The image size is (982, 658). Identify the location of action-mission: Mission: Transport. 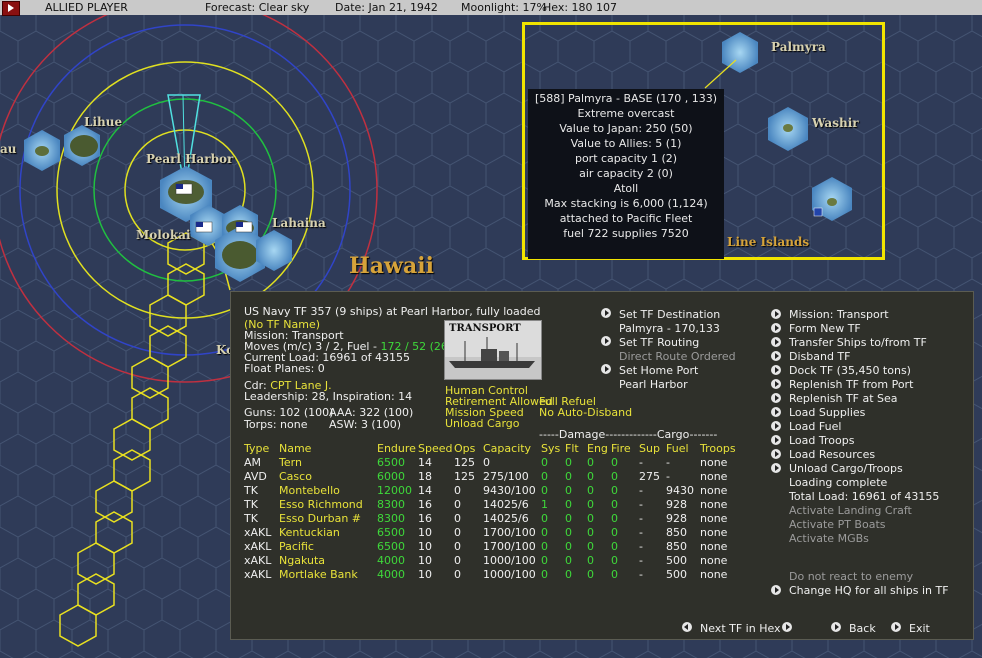
(839, 314).